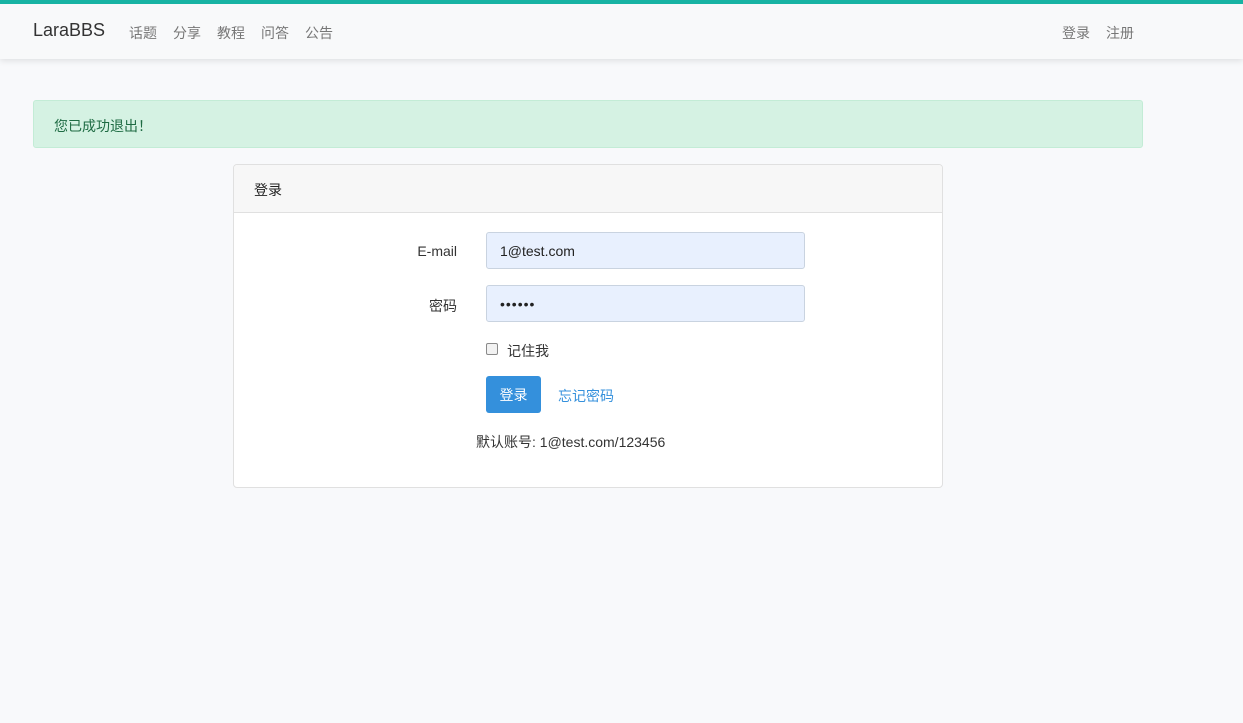 The height and width of the screenshot is (723, 1243). I want to click on email-label: E-mail, so click(437, 251).